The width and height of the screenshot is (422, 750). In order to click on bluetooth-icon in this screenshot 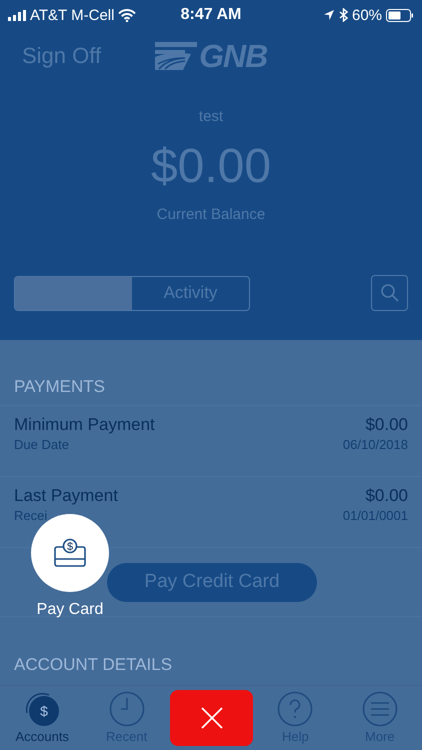, I will do `click(343, 15)`.